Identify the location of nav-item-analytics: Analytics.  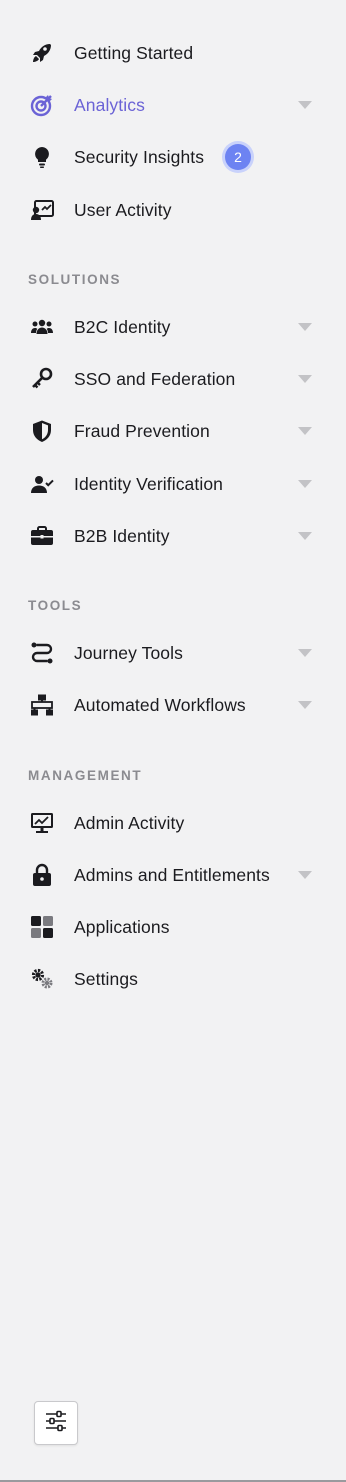
(173, 105).